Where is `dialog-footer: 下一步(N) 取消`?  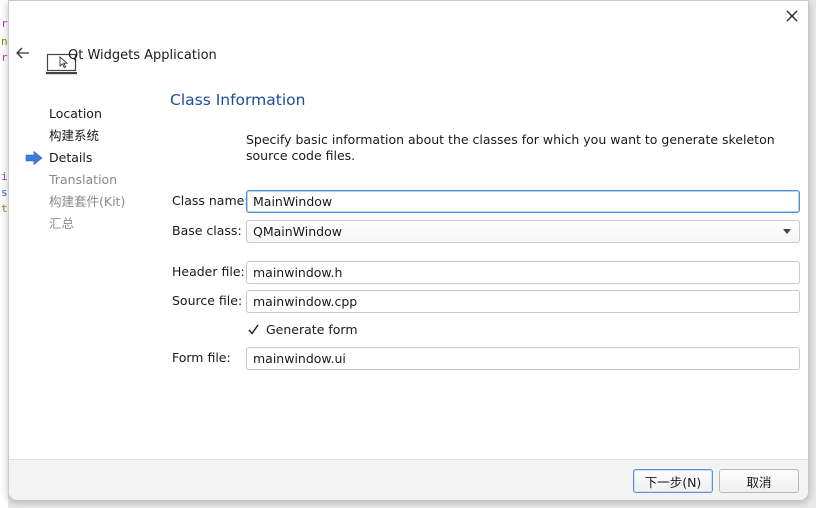
dialog-footer: 下一步(N) 取消 is located at coordinates (408, 479).